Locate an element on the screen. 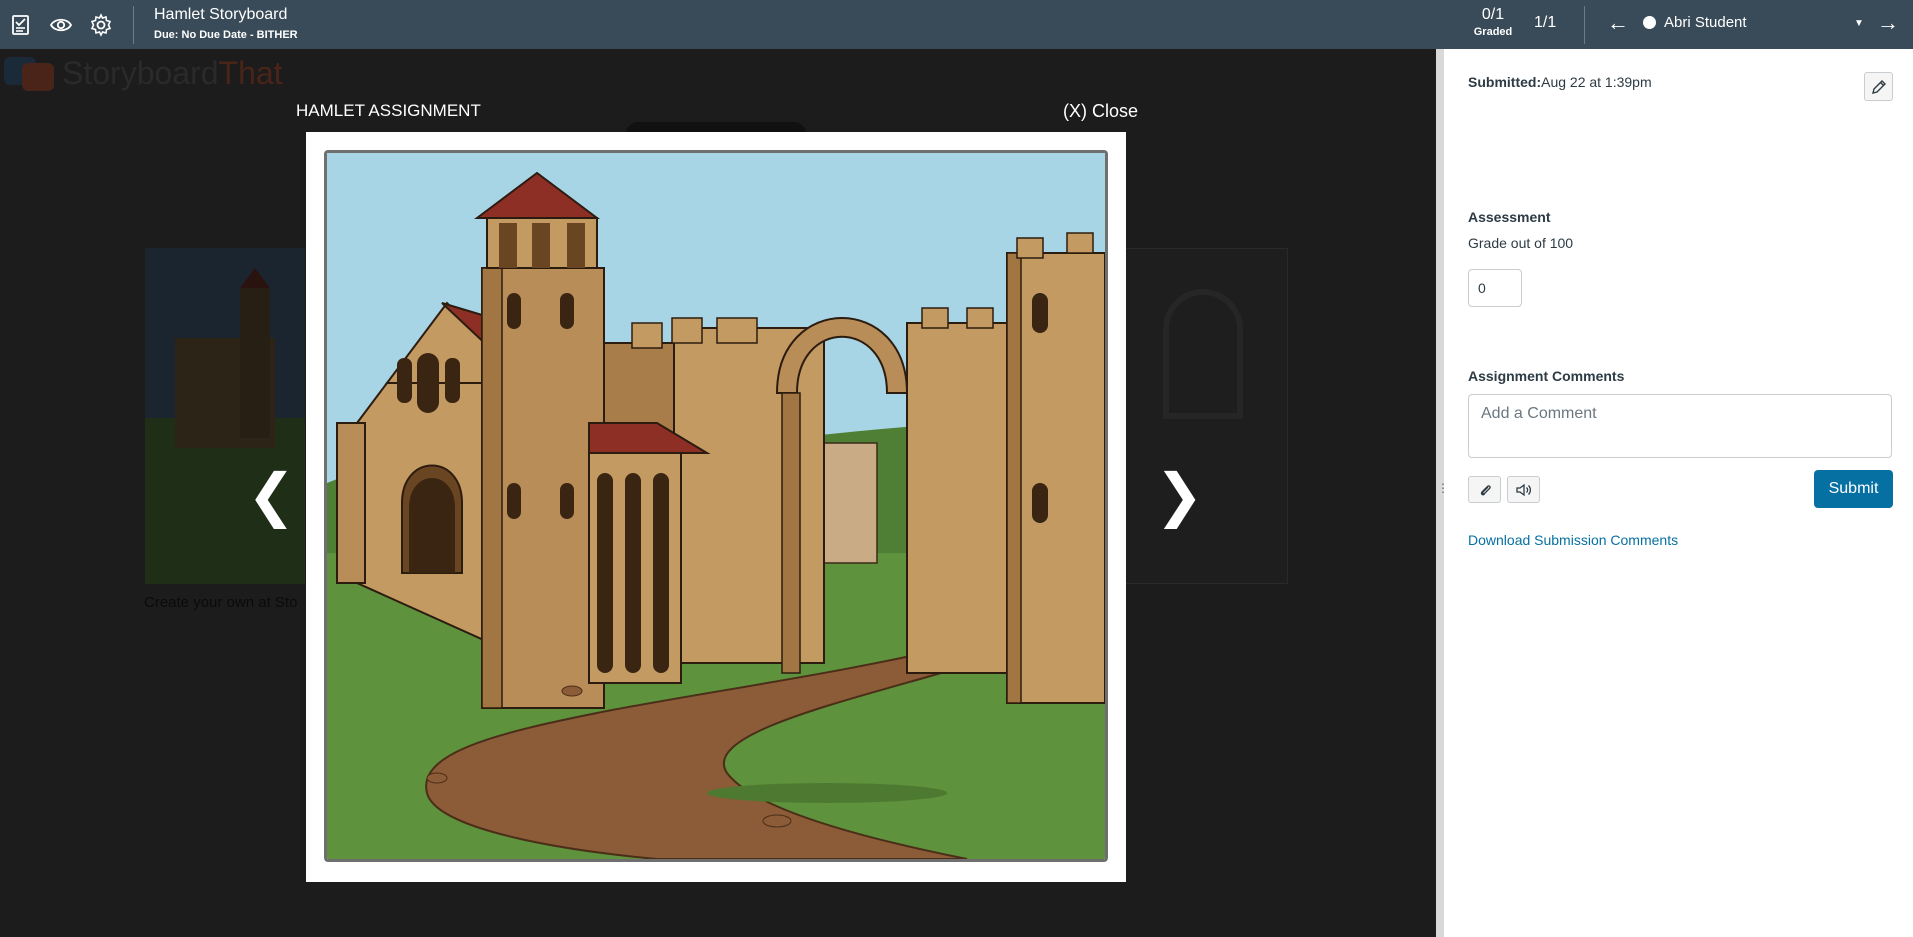  logo-storyboard: Storyboard is located at coordinates (140, 72).